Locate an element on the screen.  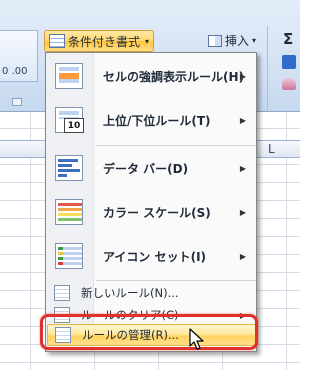
menu-item-data-bars: データ バー(D) ▶ is located at coordinates (151, 168).